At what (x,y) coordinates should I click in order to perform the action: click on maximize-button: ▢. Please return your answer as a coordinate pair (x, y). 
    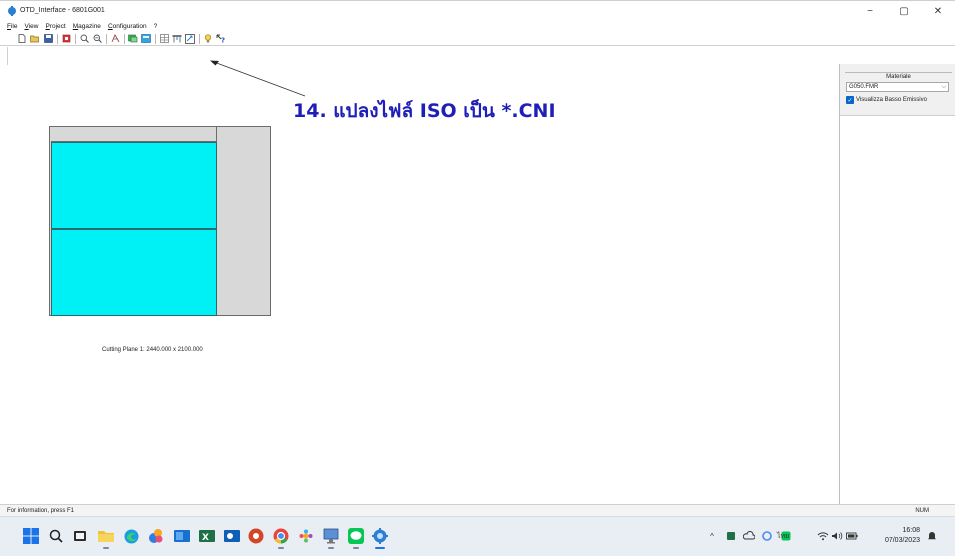
    Looking at the image, I should click on (904, 11).